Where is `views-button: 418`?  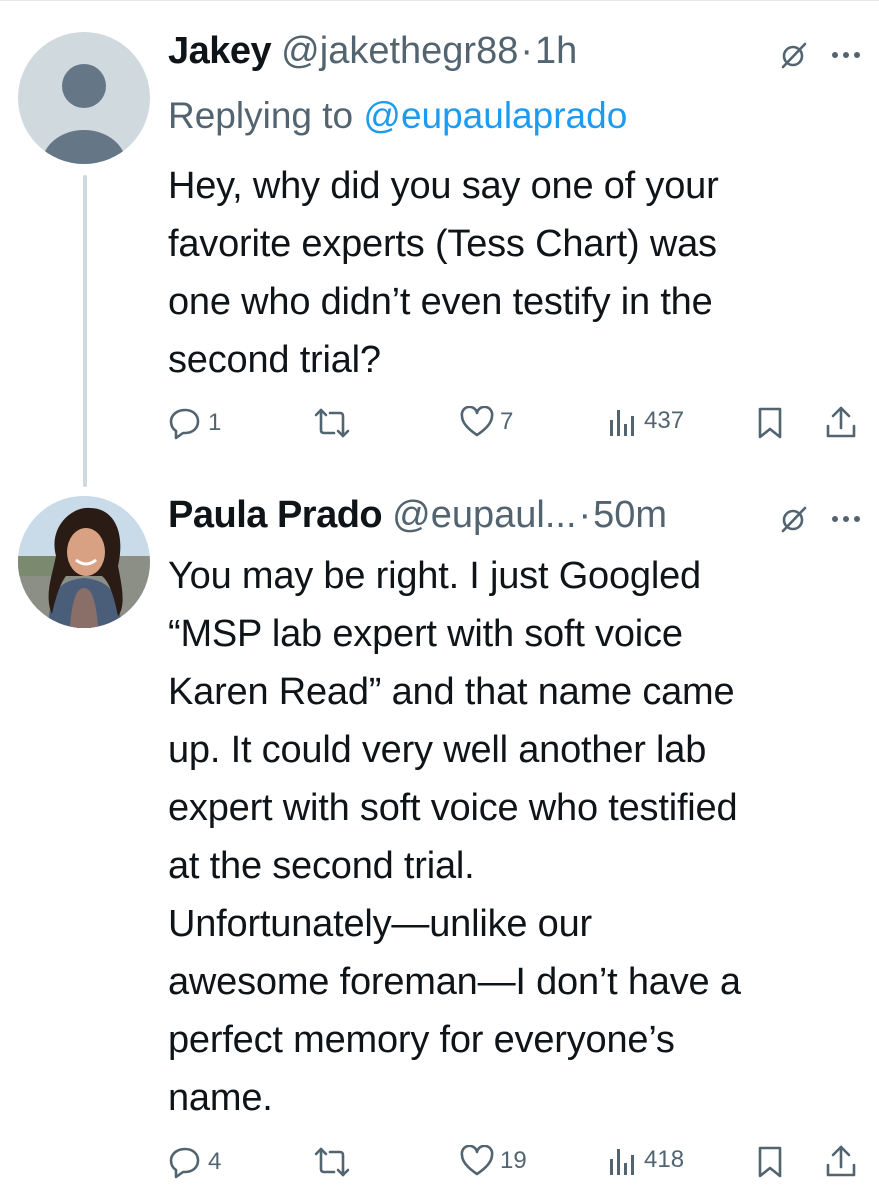 views-button: 418 is located at coordinates (646, 1160).